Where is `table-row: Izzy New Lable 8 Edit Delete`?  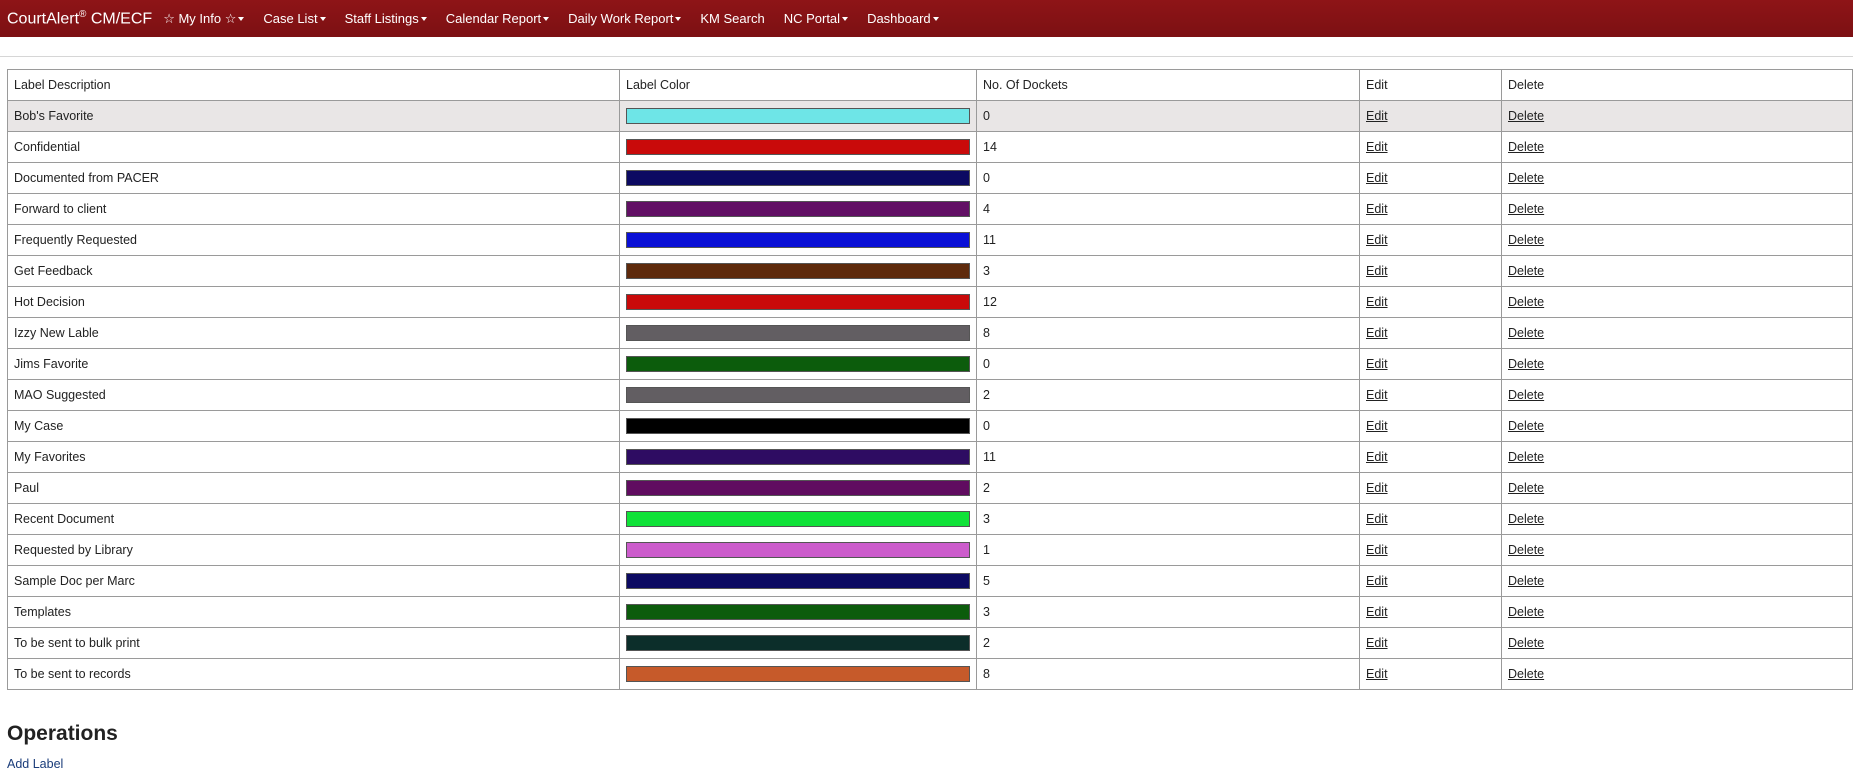
table-row: Izzy New Lable 8 Edit Delete is located at coordinates (930, 333).